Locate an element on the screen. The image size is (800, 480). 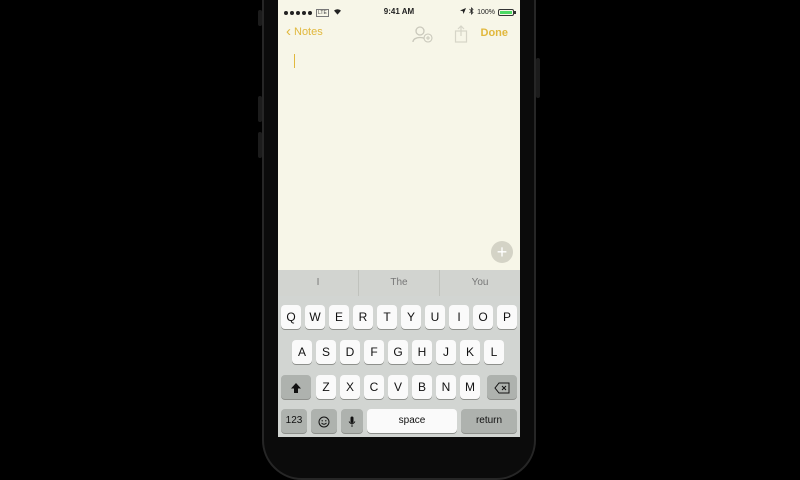
status-bar: LTE 9:41 AM 100% is located at coordinates (399, 10).